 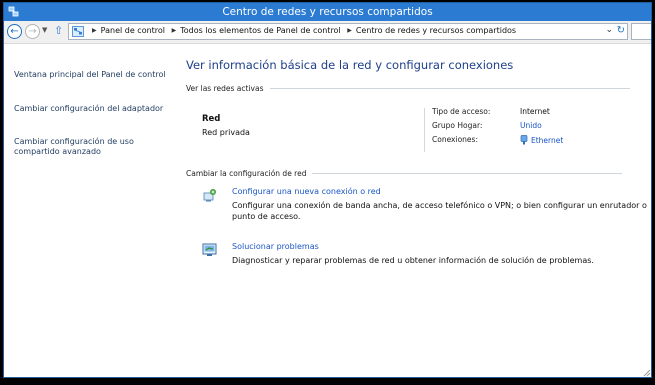 I want to click on breadcrumb-item-panel-de-control: Panel de control, so click(x=133, y=30).